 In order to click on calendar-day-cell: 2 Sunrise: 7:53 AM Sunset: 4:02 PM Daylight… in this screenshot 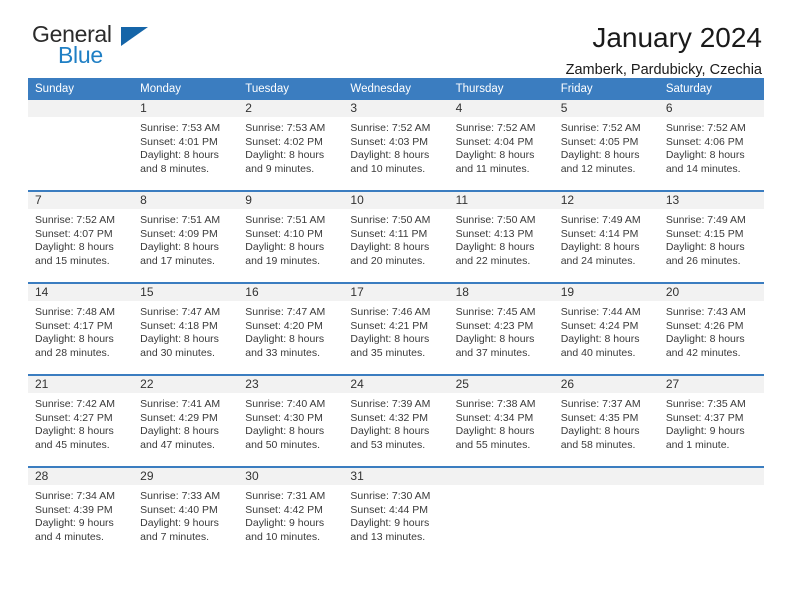, I will do `click(291, 145)`.